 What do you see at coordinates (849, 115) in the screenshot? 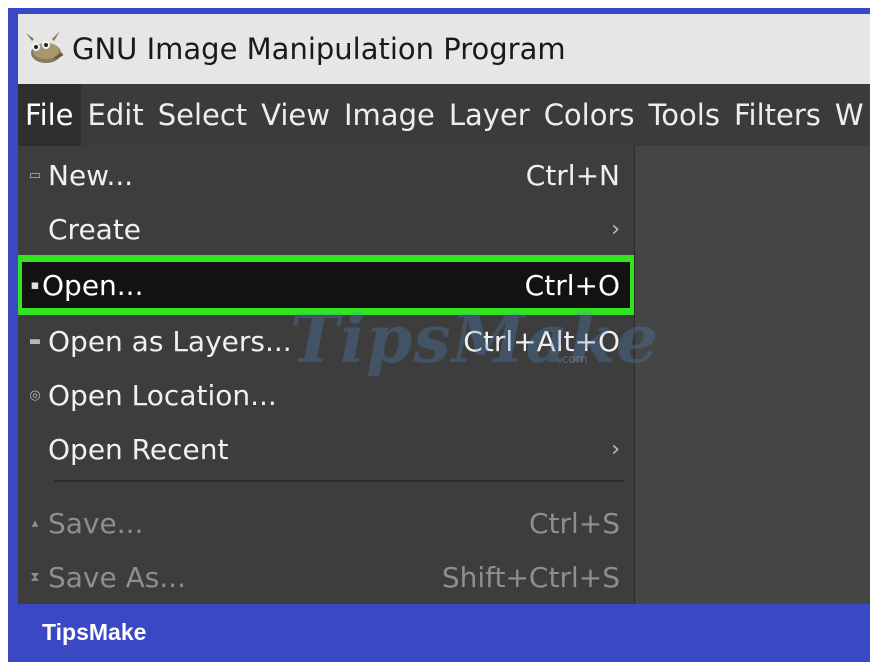
I see `menu-windows-partial: W` at bounding box center [849, 115].